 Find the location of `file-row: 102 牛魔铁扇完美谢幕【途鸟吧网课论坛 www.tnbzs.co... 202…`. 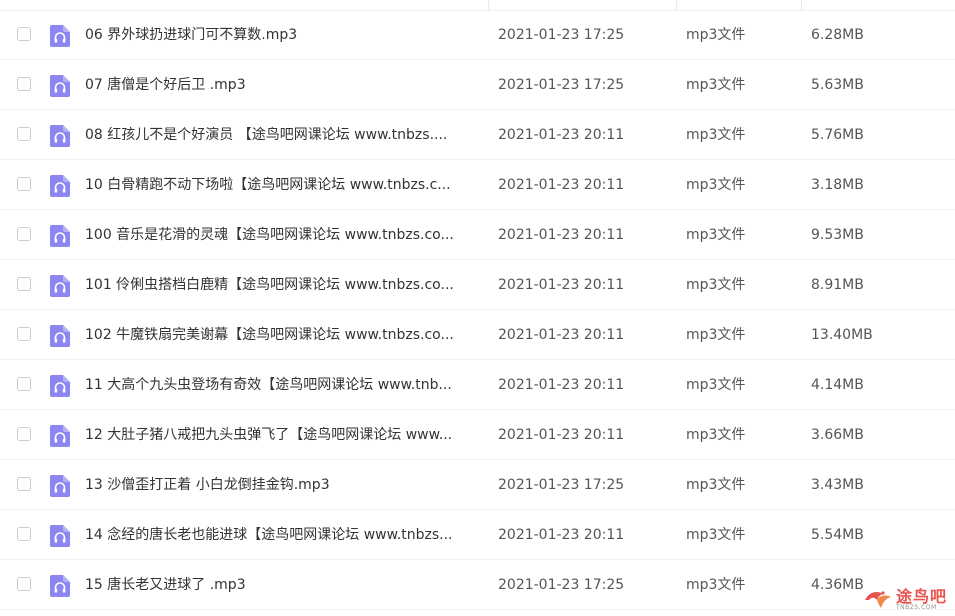

file-row: 102 牛魔铁扇完美谢幕【途鸟吧网课论坛 www.tnbzs.co... 202… is located at coordinates (477, 335).